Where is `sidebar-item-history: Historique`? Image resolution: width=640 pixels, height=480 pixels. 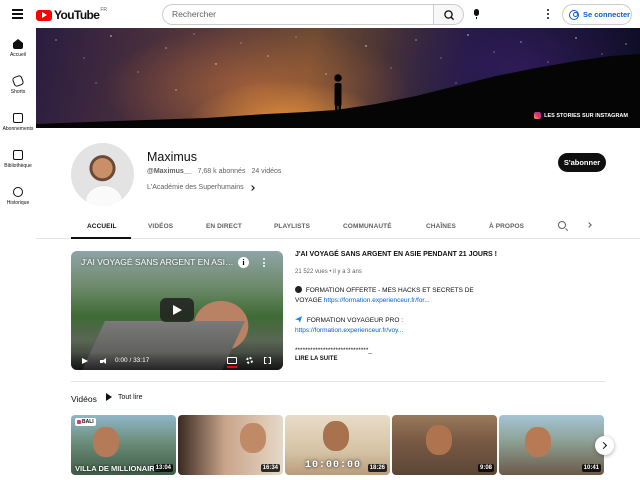 sidebar-item-history: Historique is located at coordinates (18, 196).